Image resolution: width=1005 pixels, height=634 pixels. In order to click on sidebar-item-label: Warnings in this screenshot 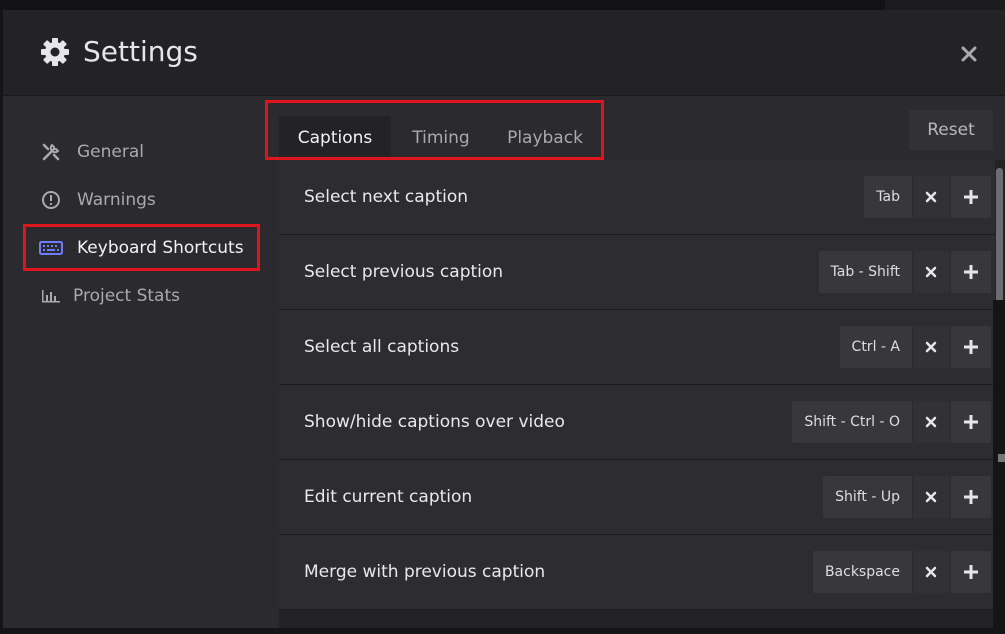, I will do `click(116, 200)`.